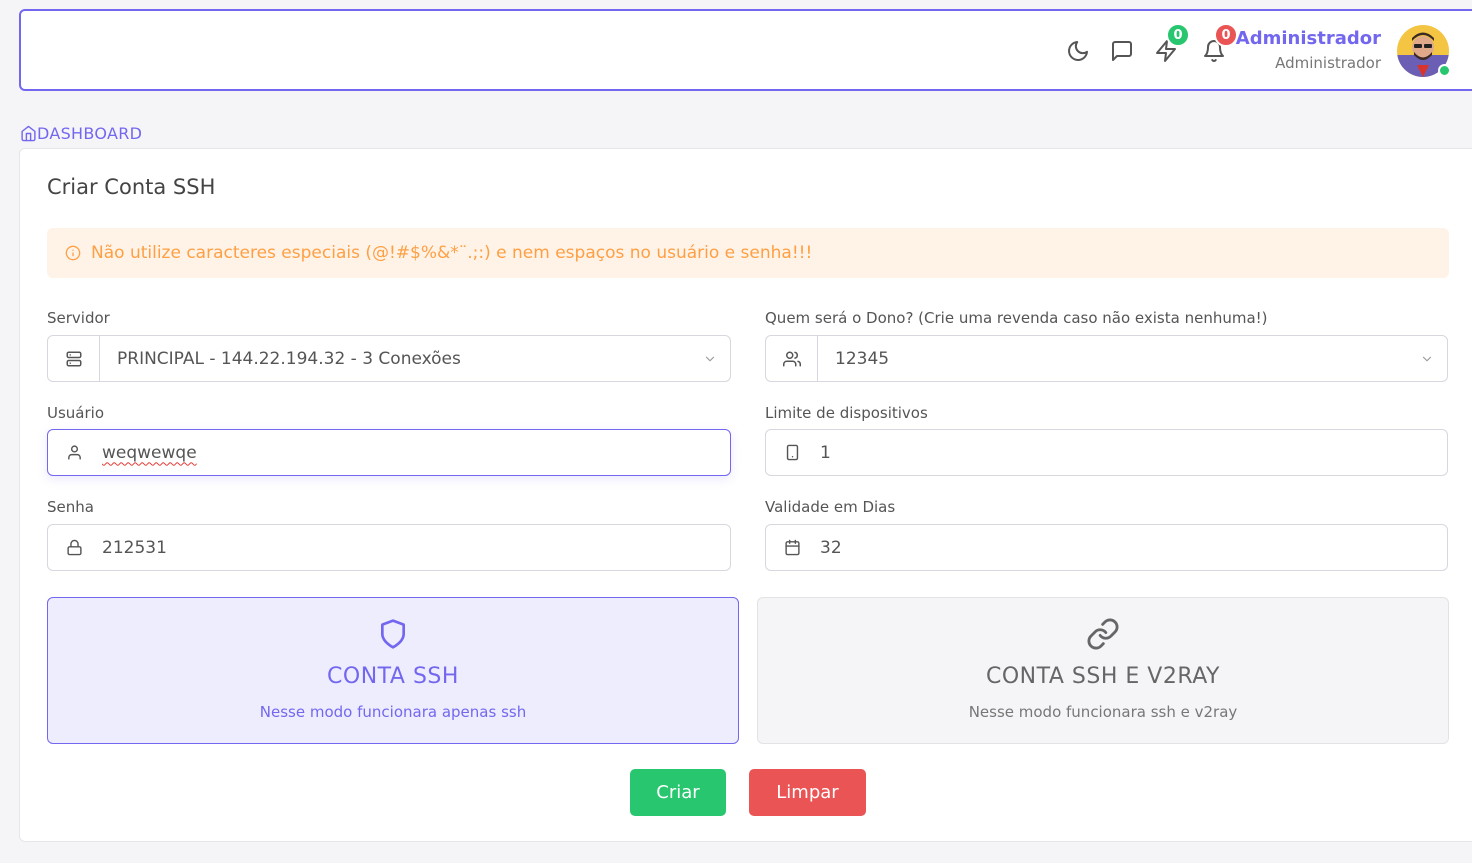  I want to click on moon-icon, so click(1078, 51).